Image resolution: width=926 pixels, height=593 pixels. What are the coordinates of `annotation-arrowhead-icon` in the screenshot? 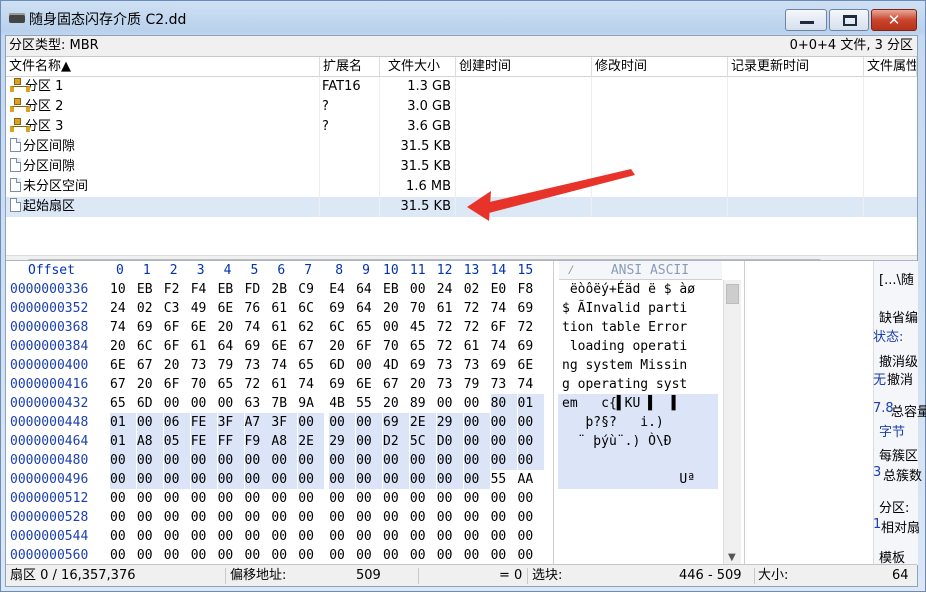 It's located at (479, 206).